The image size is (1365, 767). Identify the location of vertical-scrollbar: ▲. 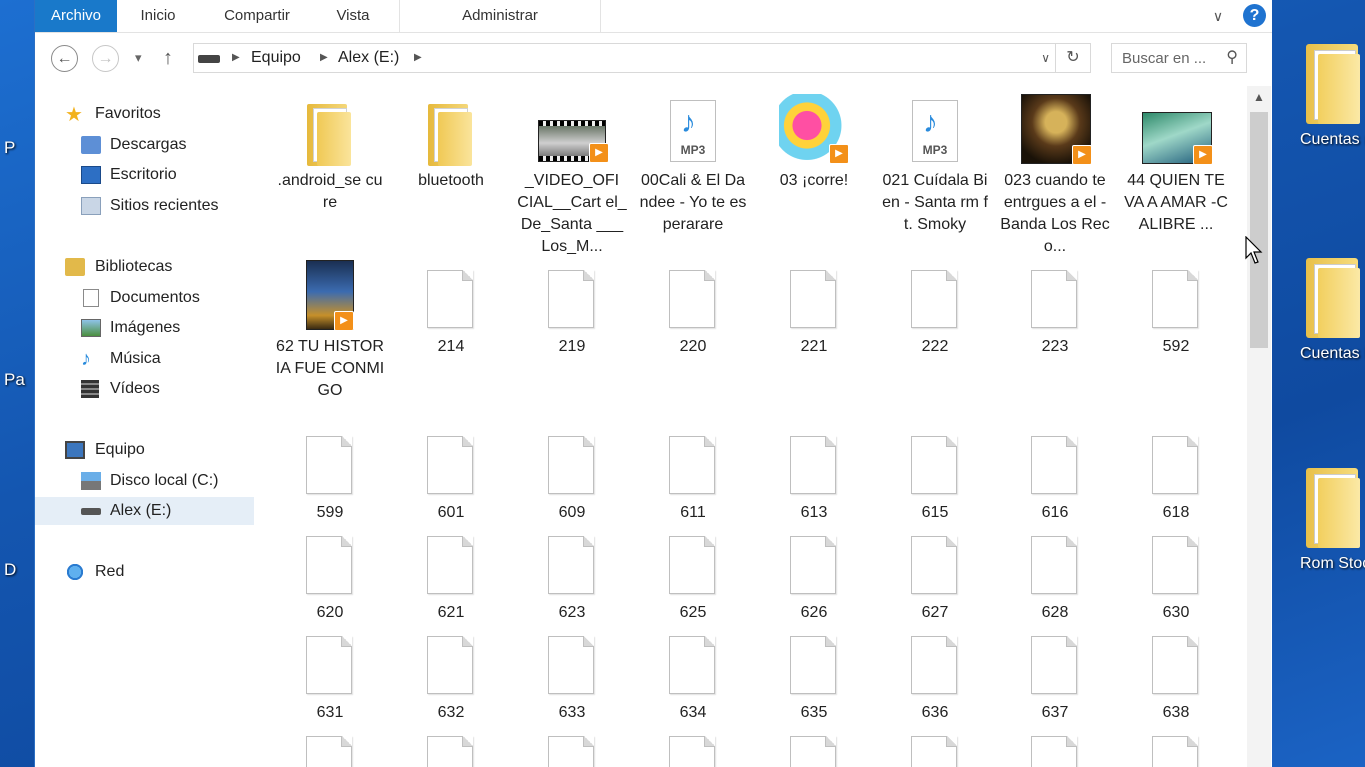
(1259, 426).